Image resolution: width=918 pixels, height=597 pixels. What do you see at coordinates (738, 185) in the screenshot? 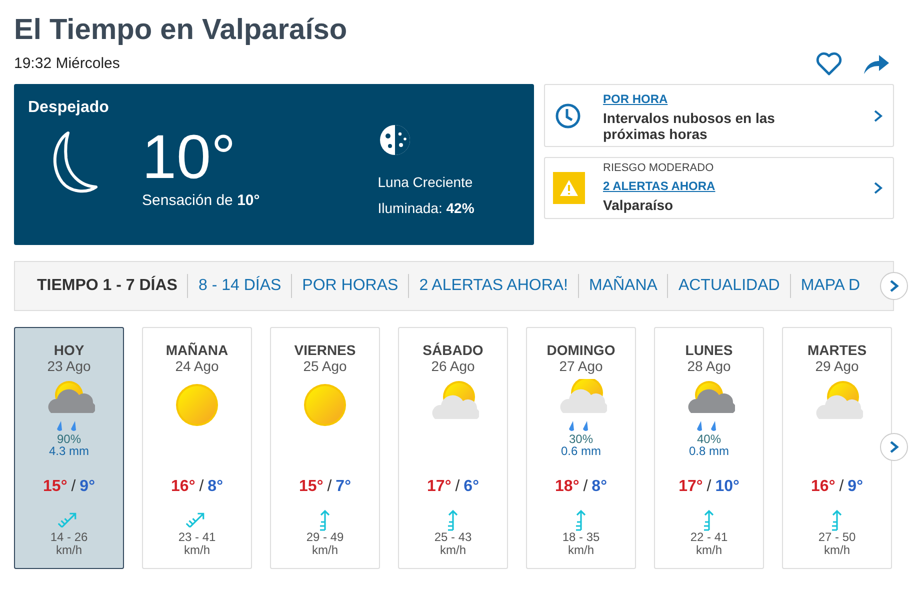
I see `alerts-link: 2 ALERTAS AHORA` at bounding box center [738, 185].